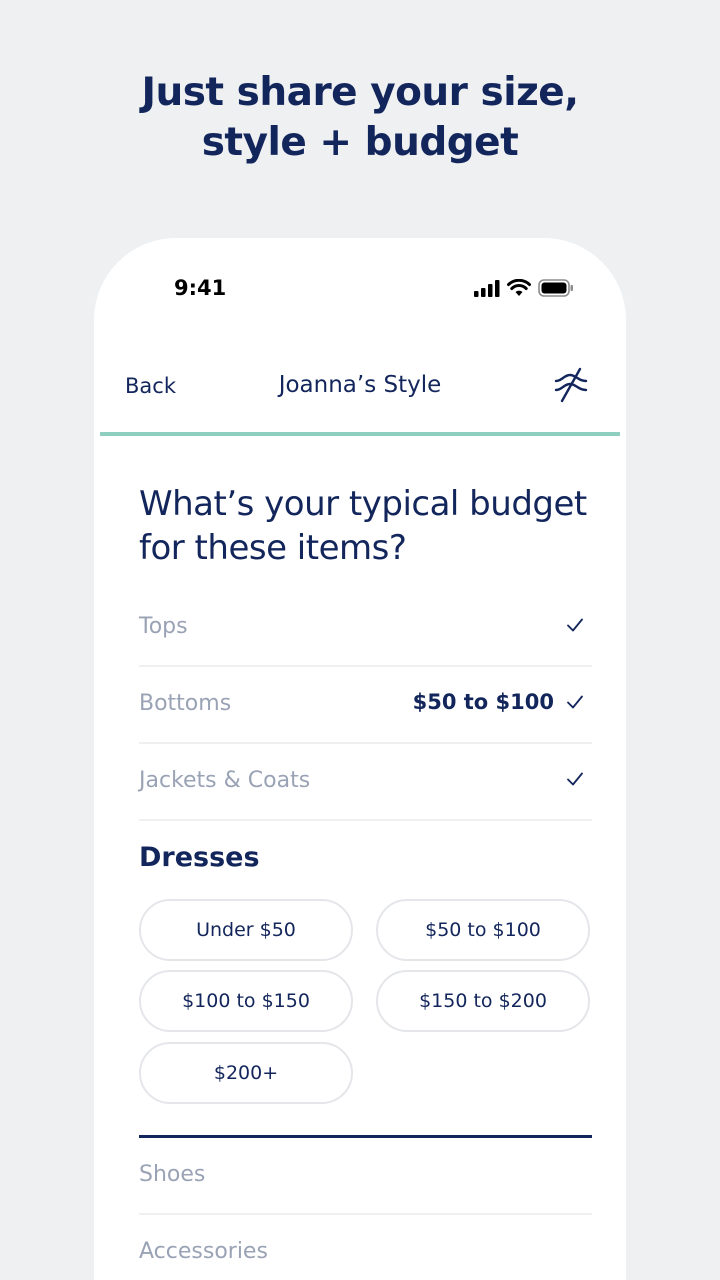  I want to click on question-line-1: What’s your typical budget, so click(363, 504).